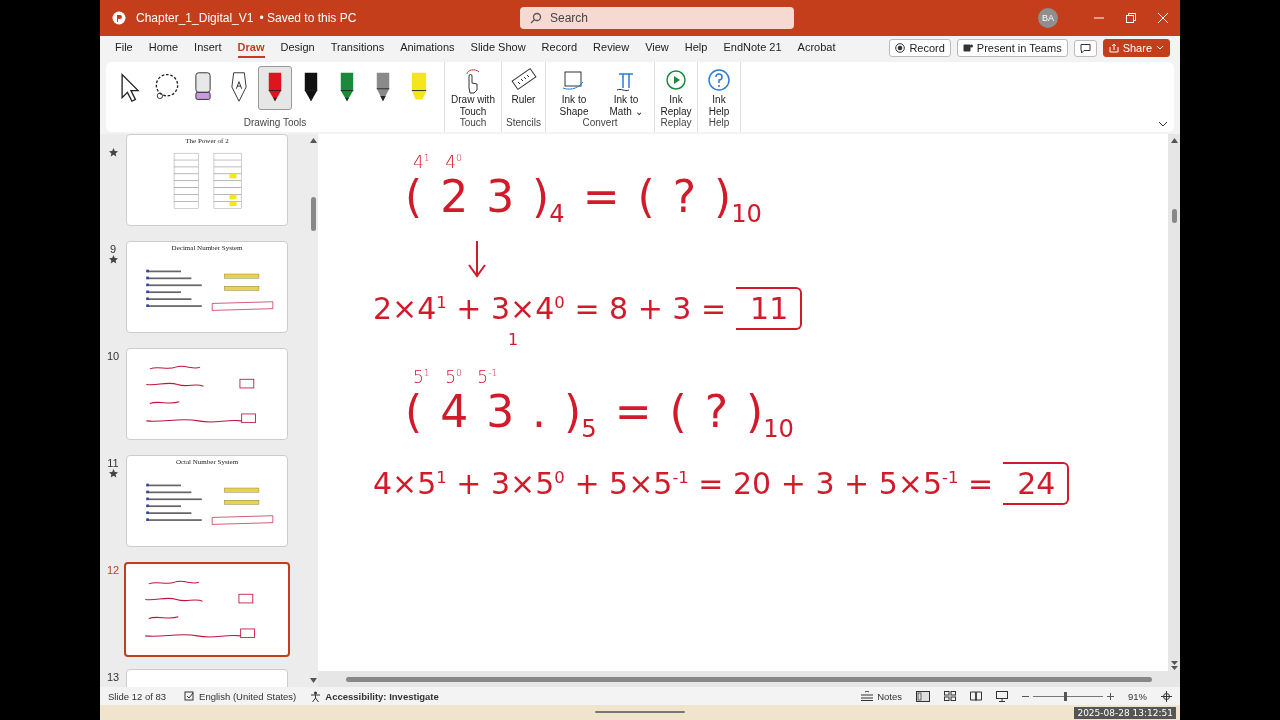 This screenshot has width=1280, height=720. What do you see at coordinates (1125, 713) in the screenshot?
I see `timestamp: 2025-08-28 13:12:51` at bounding box center [1125, 713].